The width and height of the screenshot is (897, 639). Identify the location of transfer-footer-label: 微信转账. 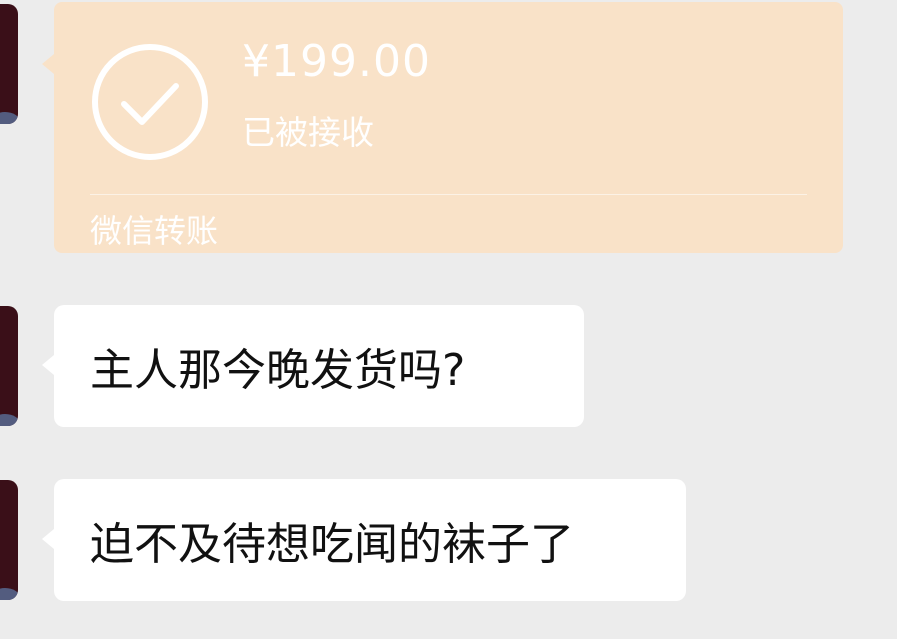
(154, 231).